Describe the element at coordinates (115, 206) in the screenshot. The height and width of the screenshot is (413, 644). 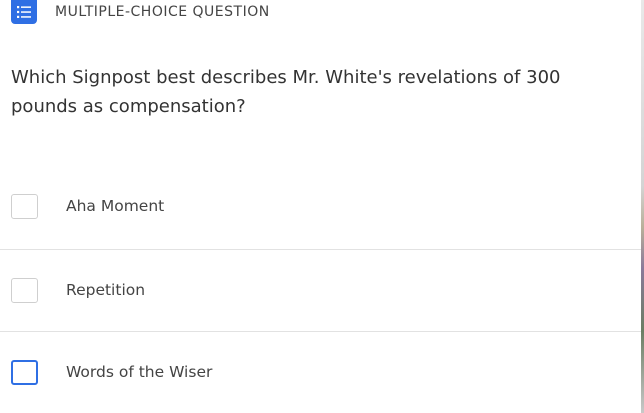
I see `answer-label: Aha Moment` at that location.